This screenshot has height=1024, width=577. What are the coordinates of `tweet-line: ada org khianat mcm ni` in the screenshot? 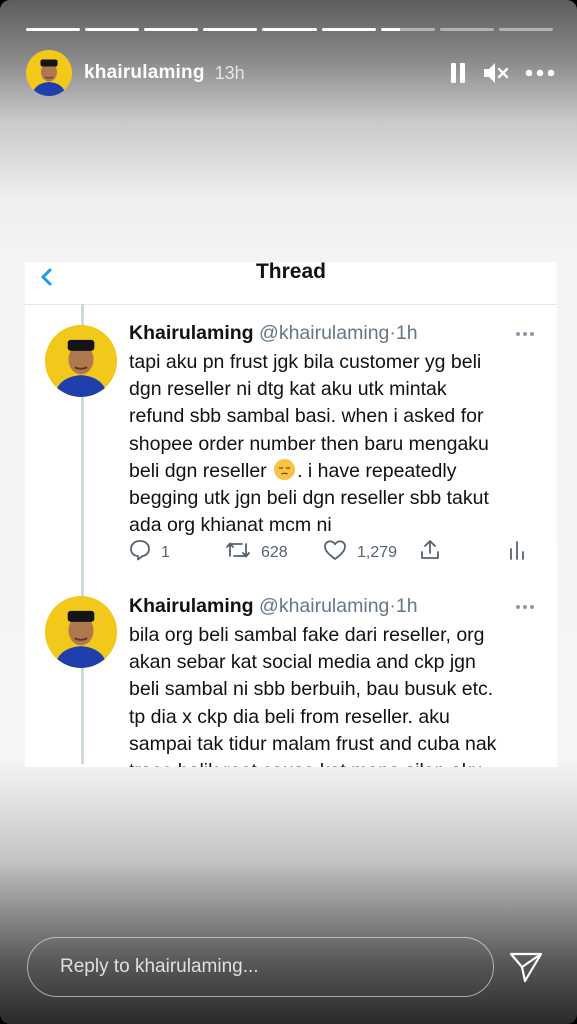 It's located at (230, 525).